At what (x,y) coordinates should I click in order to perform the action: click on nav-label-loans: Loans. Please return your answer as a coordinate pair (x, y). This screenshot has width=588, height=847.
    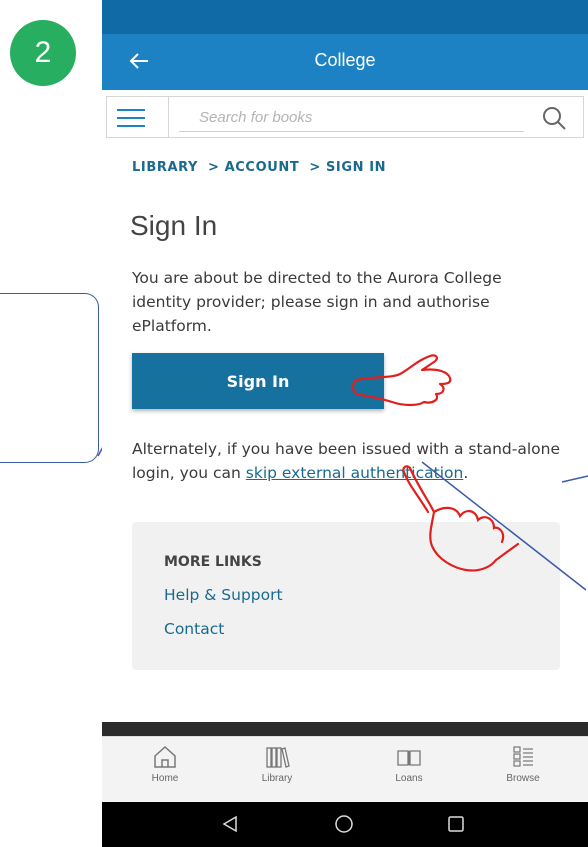
    Looking at the image, I should click on (409, 778).